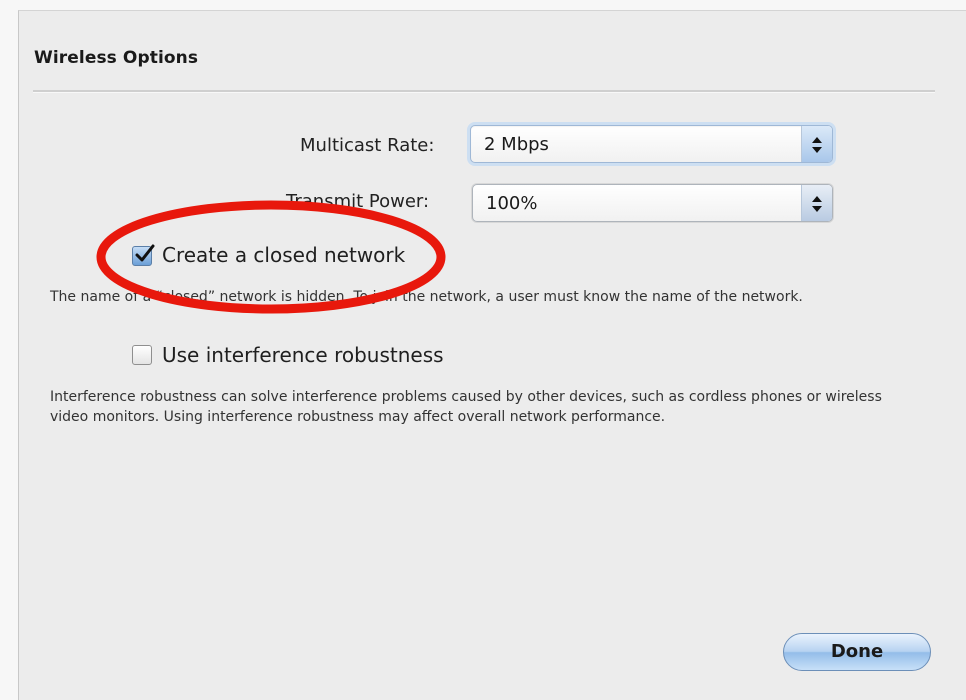  I want to click on multicast-rate-value: 2 Mbps, so click(516, 144).